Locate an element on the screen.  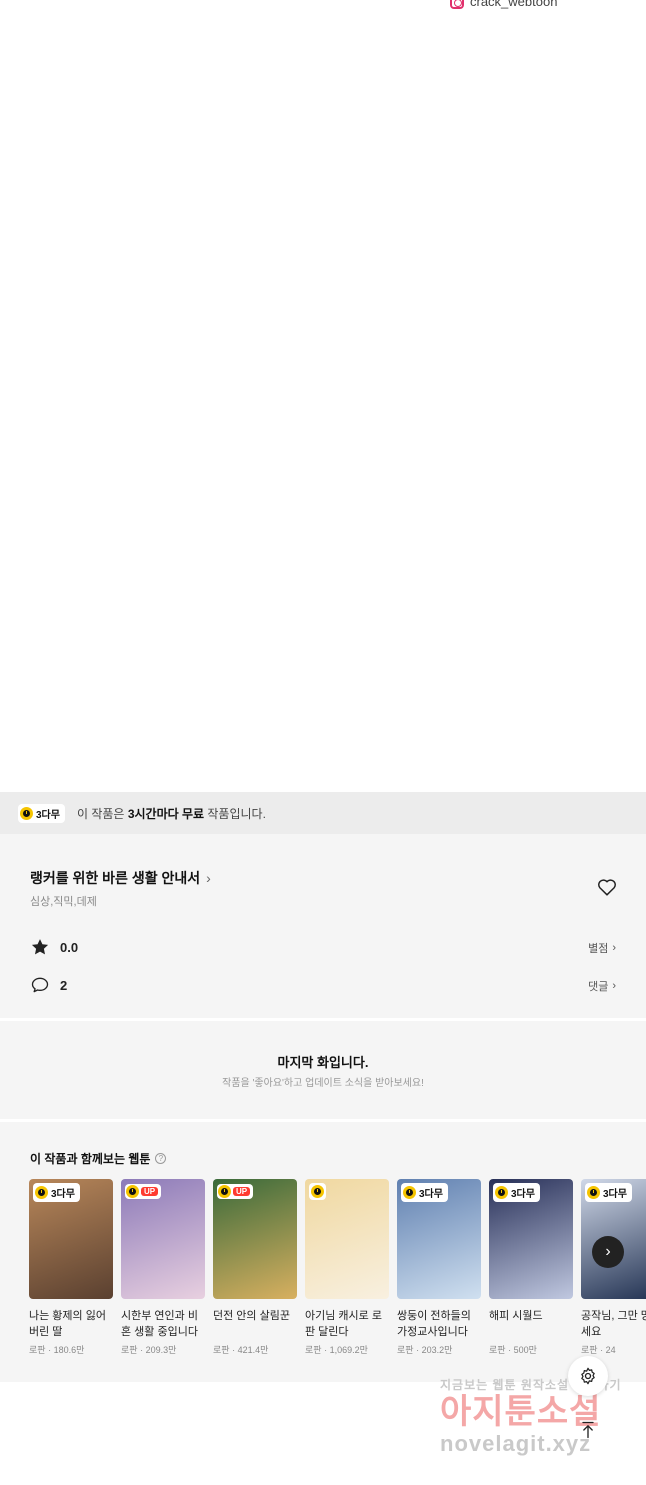
card-views: 209.3만 is located at coordinates (161, 1350).